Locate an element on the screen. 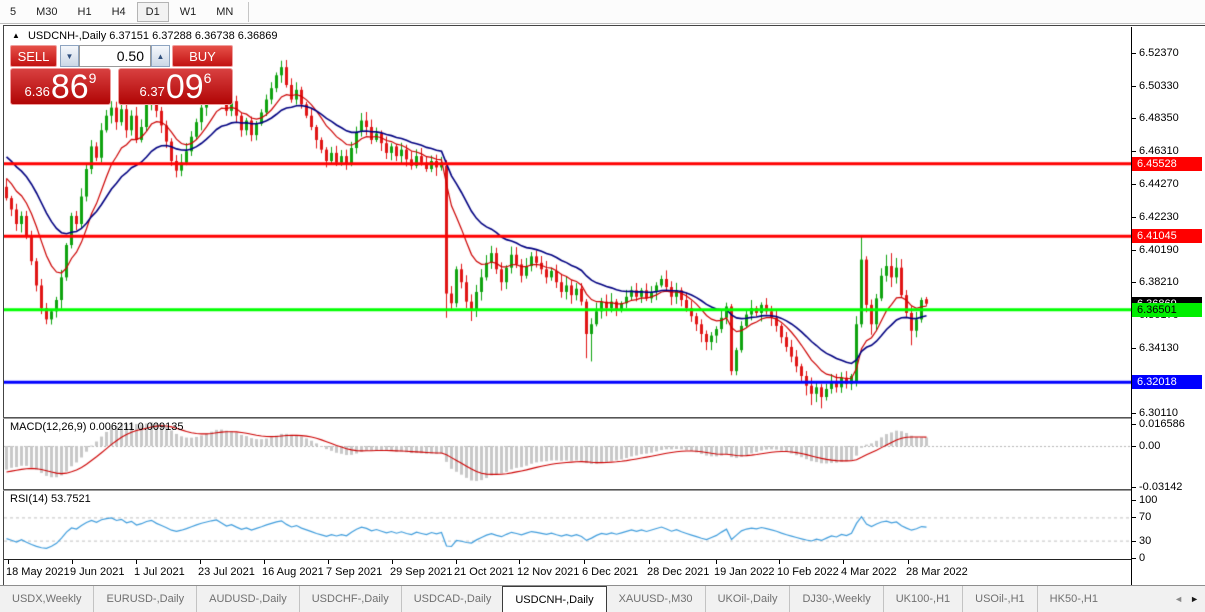 The height and width of the screenshot is (612, 1205). macd-axis-label: 0.016586 is located at coordinates (1162, 424).